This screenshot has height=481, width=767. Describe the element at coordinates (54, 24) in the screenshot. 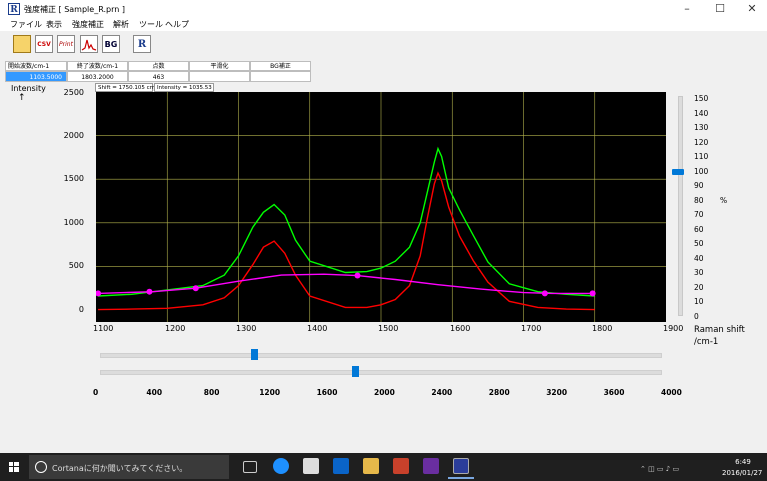

I see `menu-view: 表示` at that location.